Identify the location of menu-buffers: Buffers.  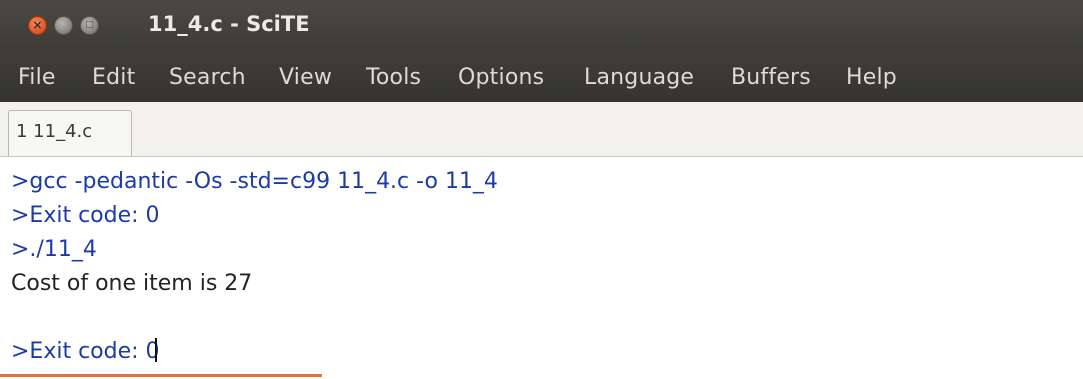
(771, 77).